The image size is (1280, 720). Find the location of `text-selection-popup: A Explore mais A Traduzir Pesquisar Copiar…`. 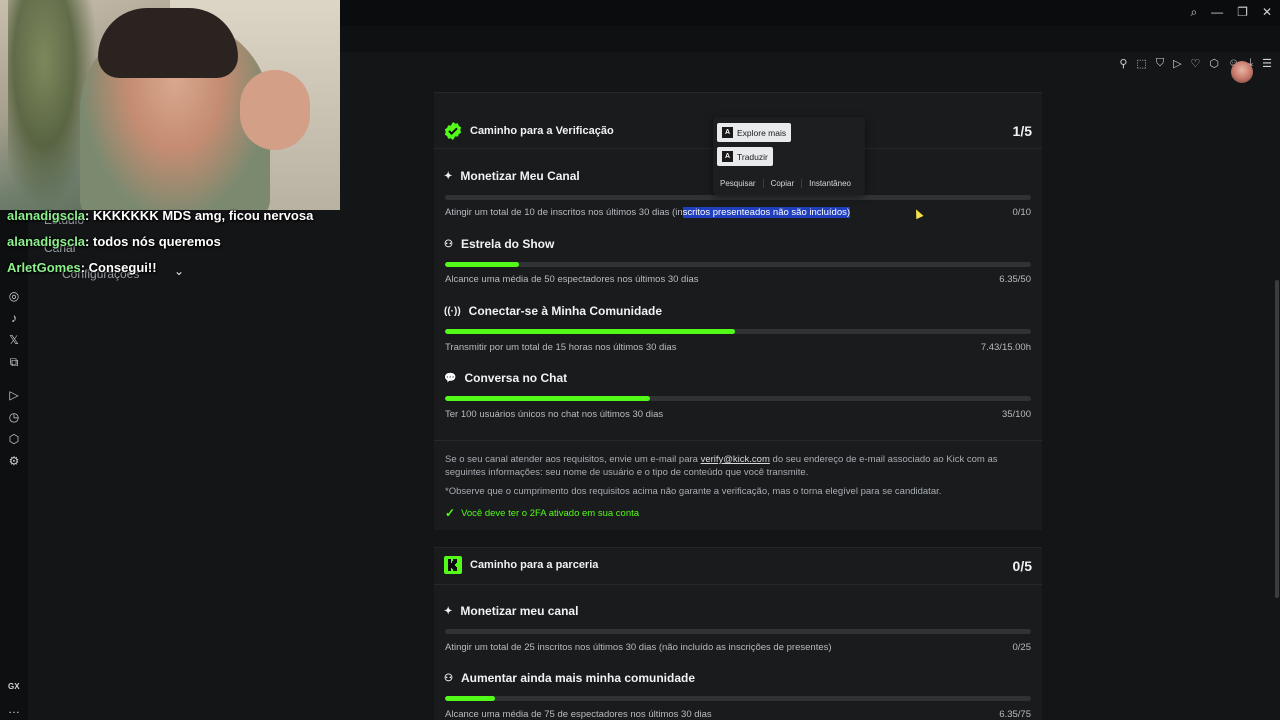

text-selection-popup: A Explore mais A Traduzir Pesquisar Copiar… is located at coordinates (789, 156).